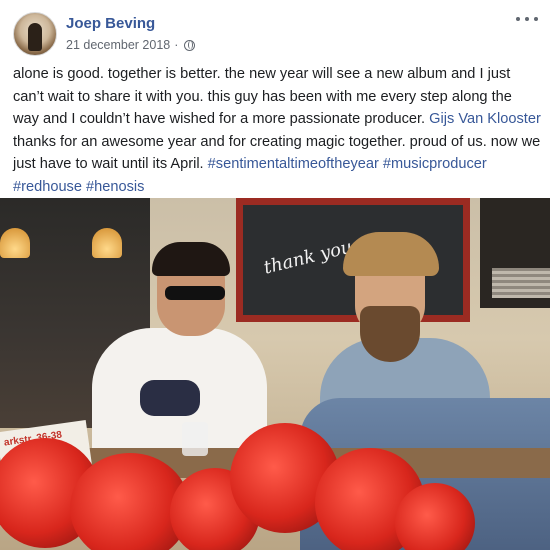  Describe the element at coordinates (115, 187) in the screenshot. I see `hashtag-link: #henosis` at that location.